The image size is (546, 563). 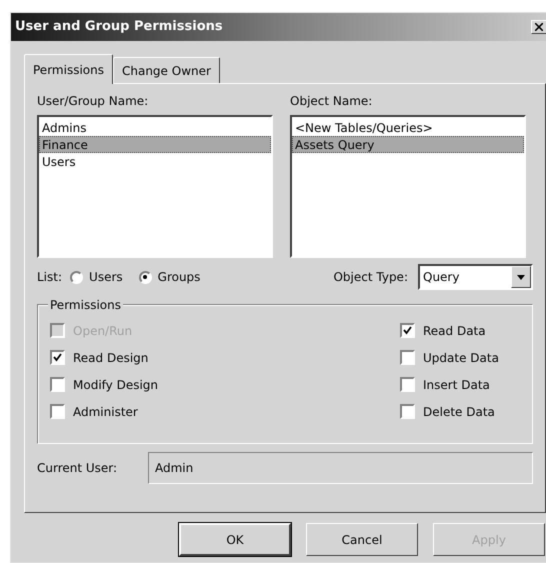 What do you see at coordinates (332, 101) in the screenshot?
I see `list-label: Object Name:` at bounding box center [332, 101].